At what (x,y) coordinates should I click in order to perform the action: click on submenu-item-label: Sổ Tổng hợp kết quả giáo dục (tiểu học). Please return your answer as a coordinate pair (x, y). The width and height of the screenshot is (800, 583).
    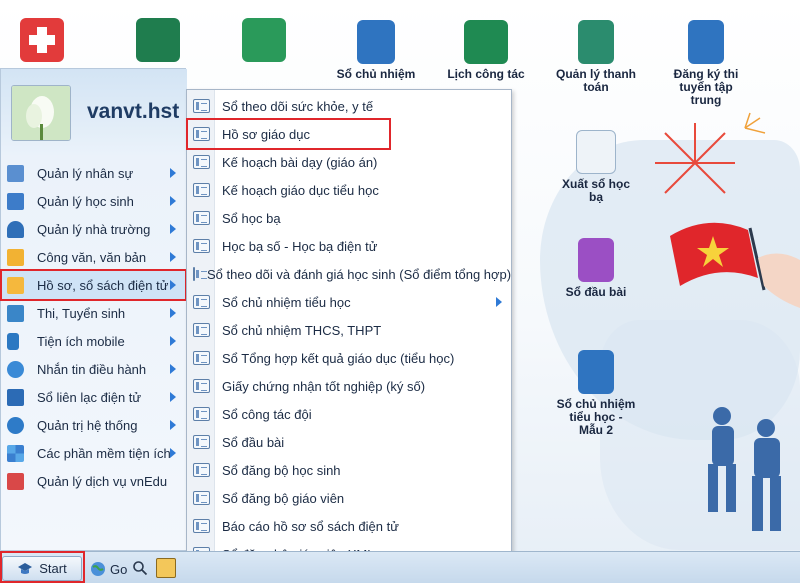
    Looking at the image, I should click on (338, 358).